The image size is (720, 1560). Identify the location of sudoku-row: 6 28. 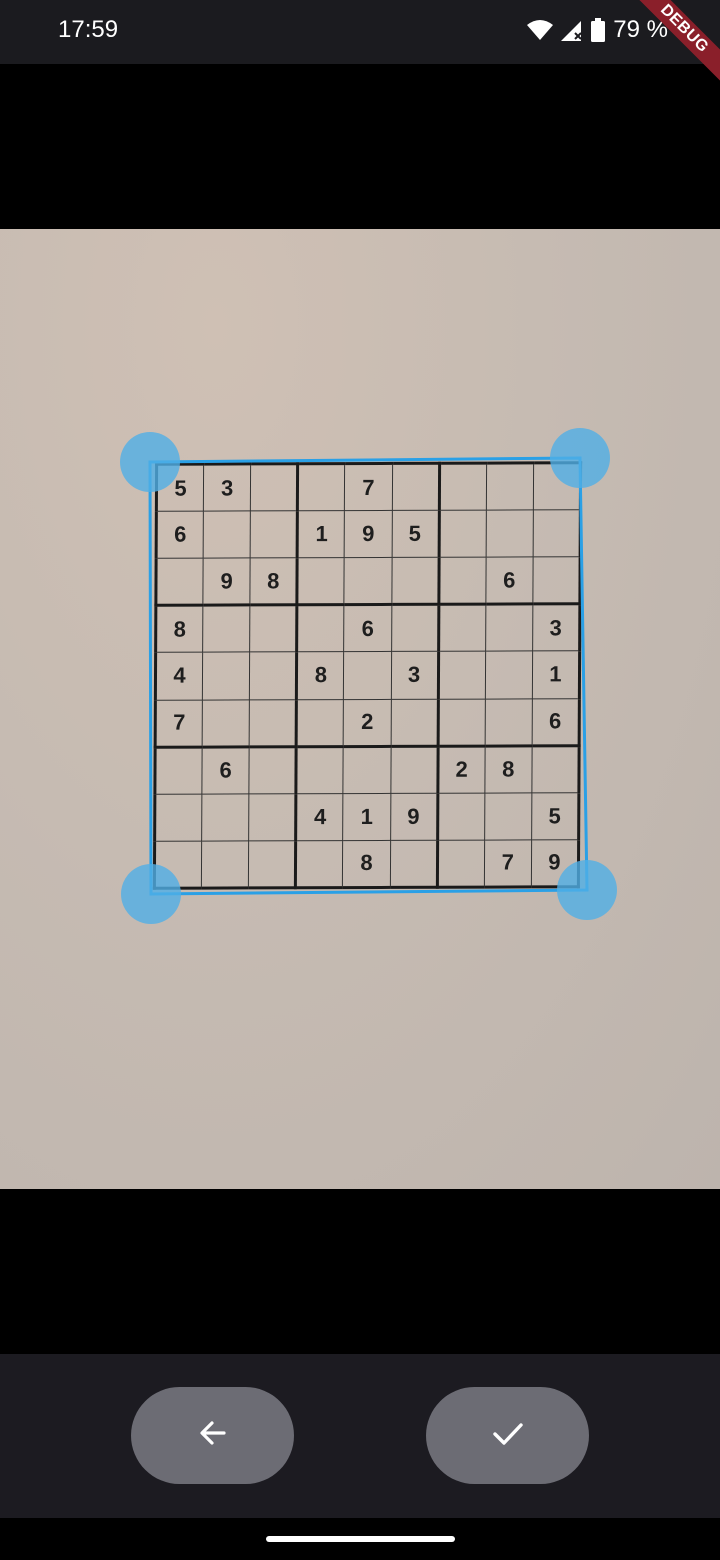
(367, 770).